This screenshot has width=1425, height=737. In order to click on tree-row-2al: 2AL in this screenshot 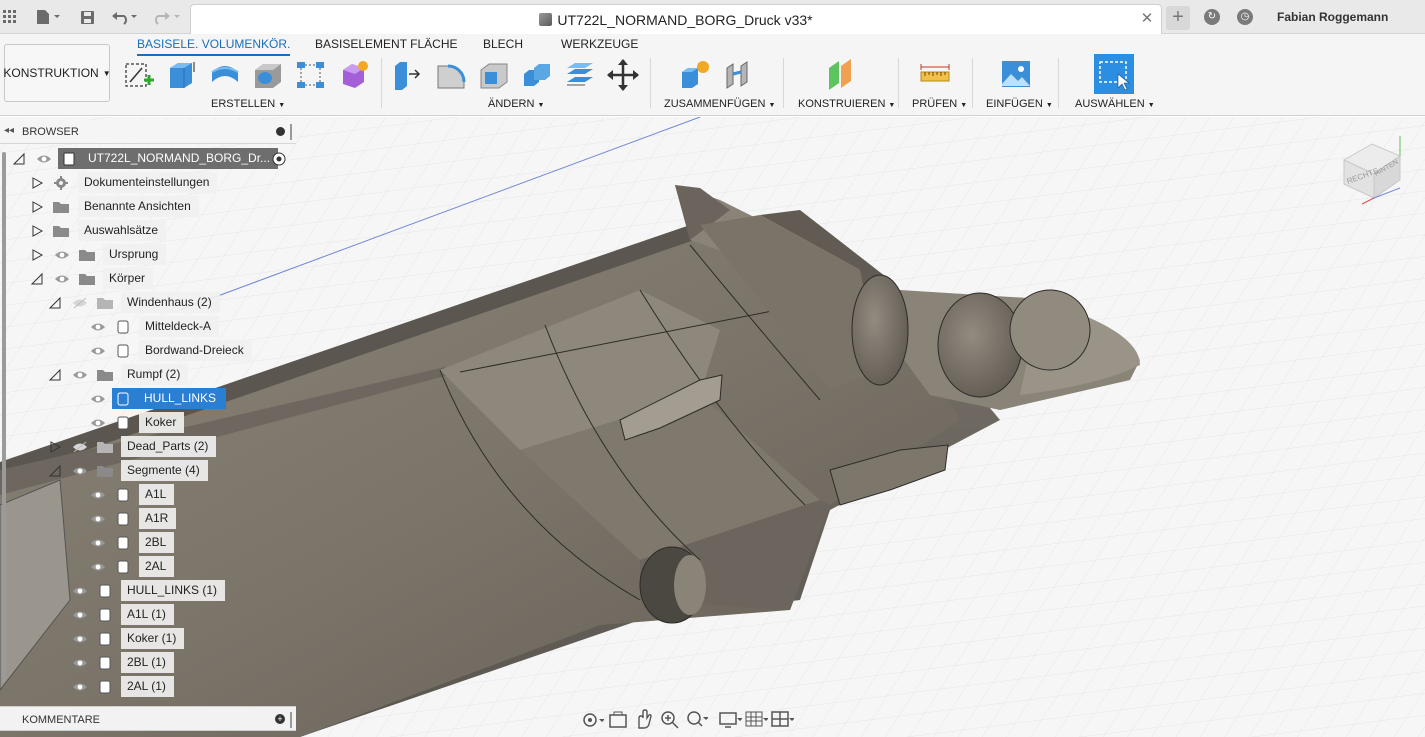, I will do `click(157, 566)`.